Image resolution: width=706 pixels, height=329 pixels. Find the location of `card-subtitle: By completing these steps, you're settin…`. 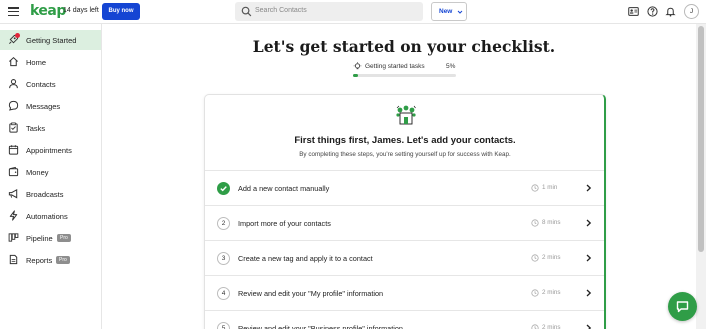

card-subtitle: By completing these steps, you're settin… is located at coordinates (405, 154).